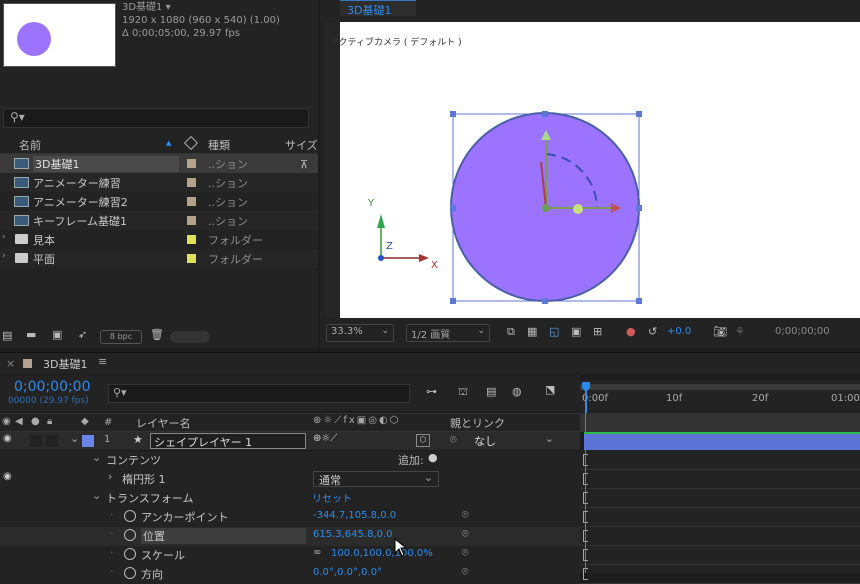 The width and height of the screenshot is (860, 584). What do you see at coordinates (513, 440) in the screenshot?
I see `parent-dropdown: なし ⌄` at bounding box center [513, 440].